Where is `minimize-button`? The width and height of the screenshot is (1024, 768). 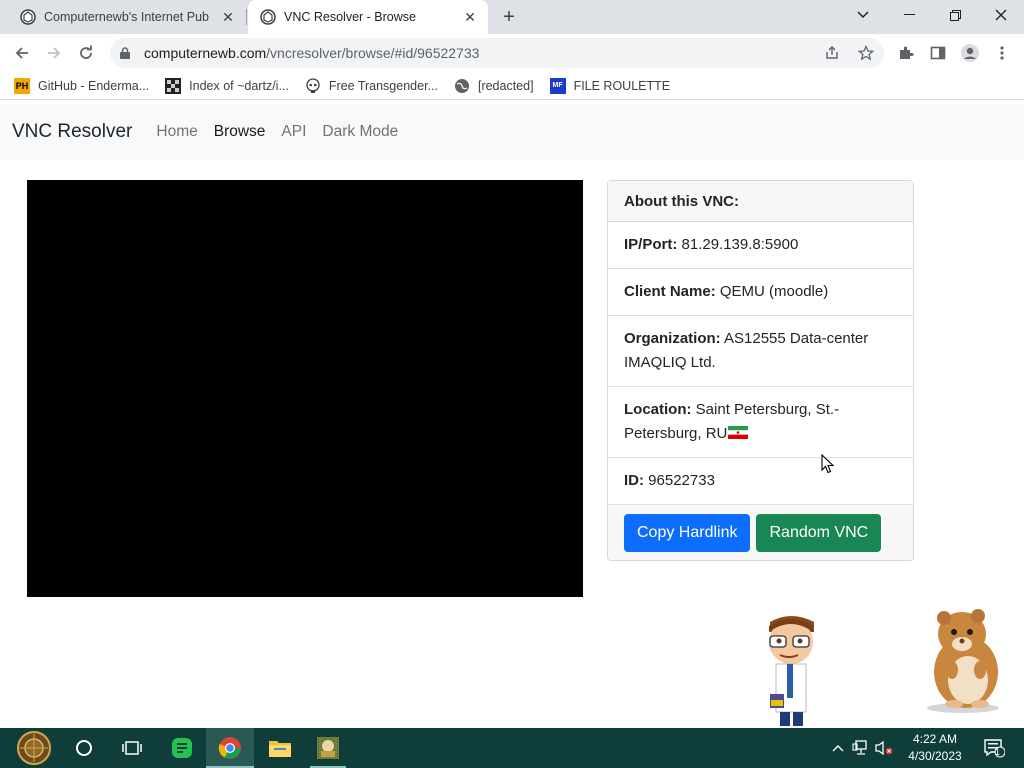
minimize-button is located at coordinates (909, 15).